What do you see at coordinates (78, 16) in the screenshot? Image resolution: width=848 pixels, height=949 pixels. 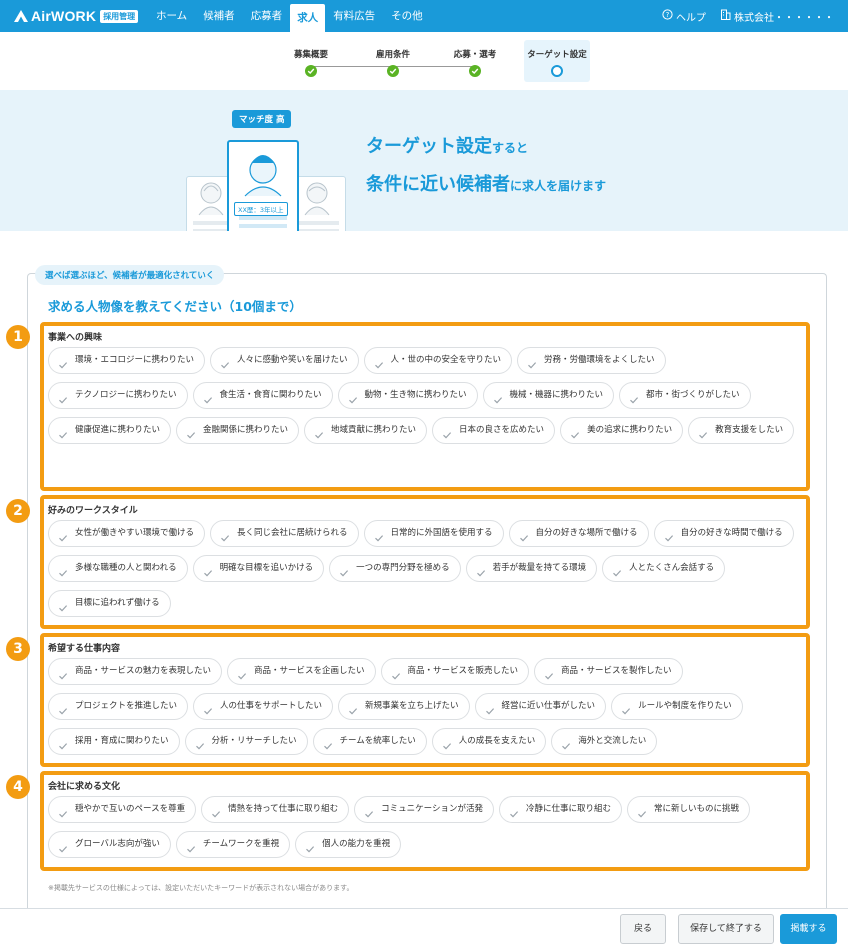 I see `logo: AirWORK 採用管理` at bounding box center [78, 16].